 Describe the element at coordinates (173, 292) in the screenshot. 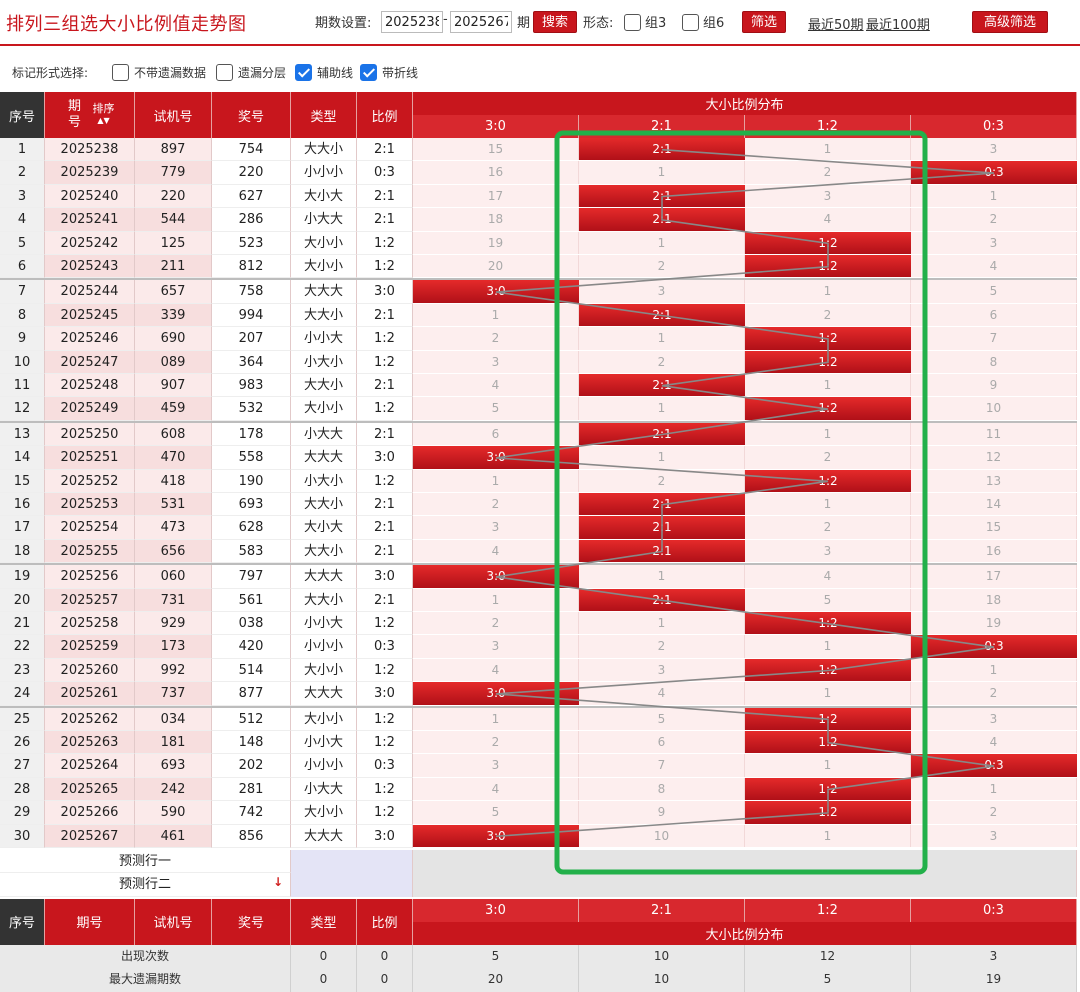

I see `row-trial: 657` at that location.